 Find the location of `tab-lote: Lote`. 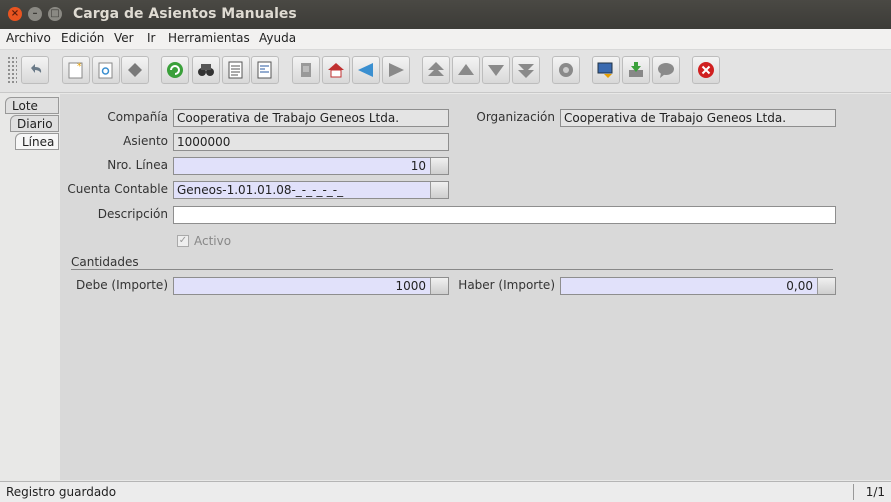

tab-lote: Lote is located at coordinates (32, 105).